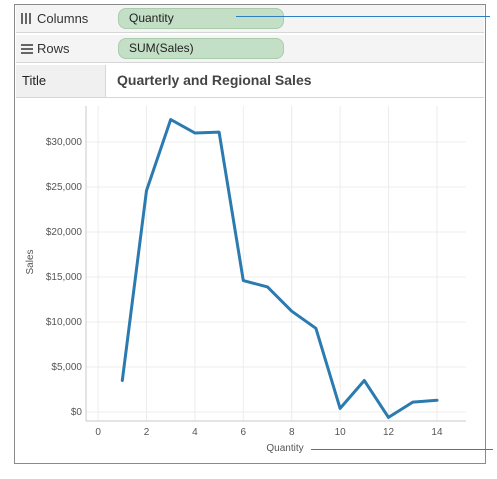 The height and width of the screenshot is (479, 497). Describe the element at coordinates (64, 277) in the screenshot. I see `y-tick-label: $15,000` at that location.